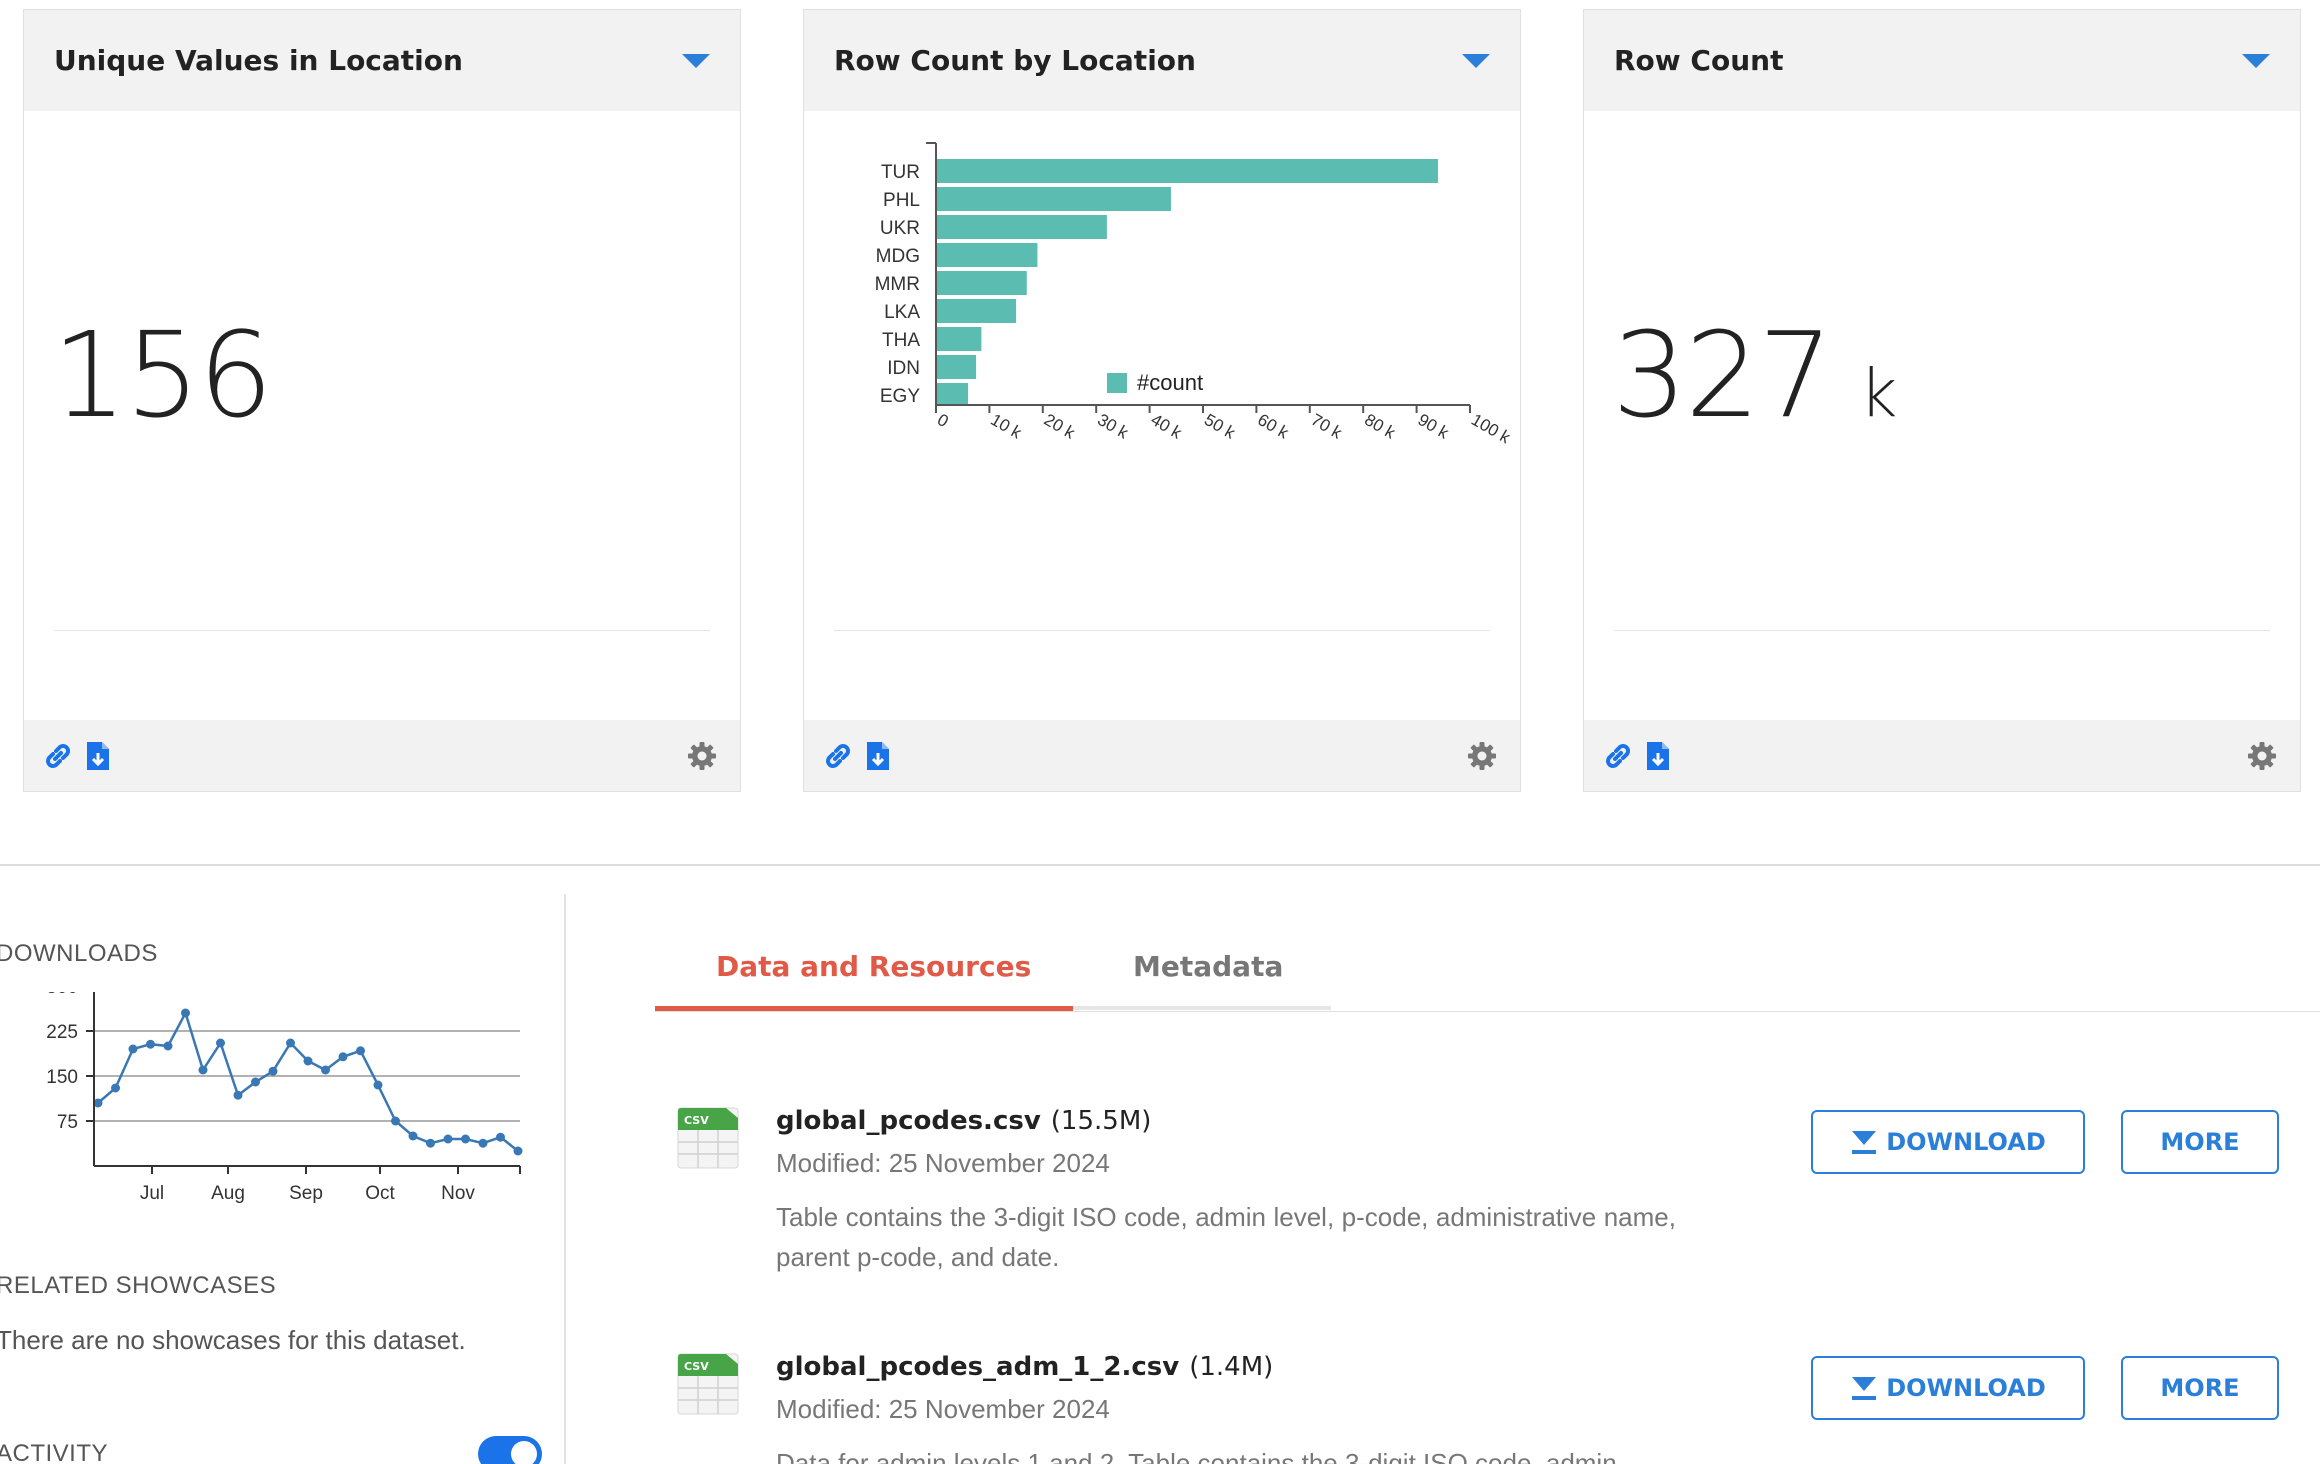 The image size is (2320, 1464). I want to click on row-count-number: 327 k, so click(1754, 375).